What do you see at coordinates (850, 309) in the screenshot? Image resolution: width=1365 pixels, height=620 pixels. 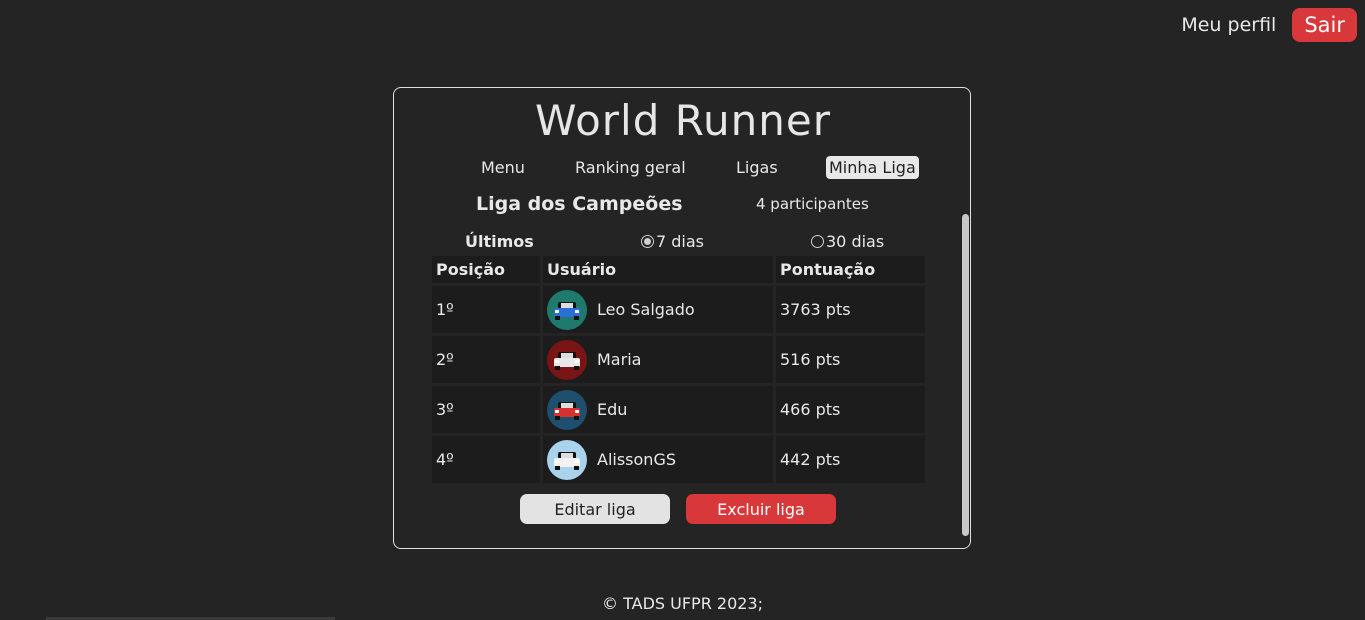 I see `score-cell: 3763 pts` at bounding box center [850, 309].